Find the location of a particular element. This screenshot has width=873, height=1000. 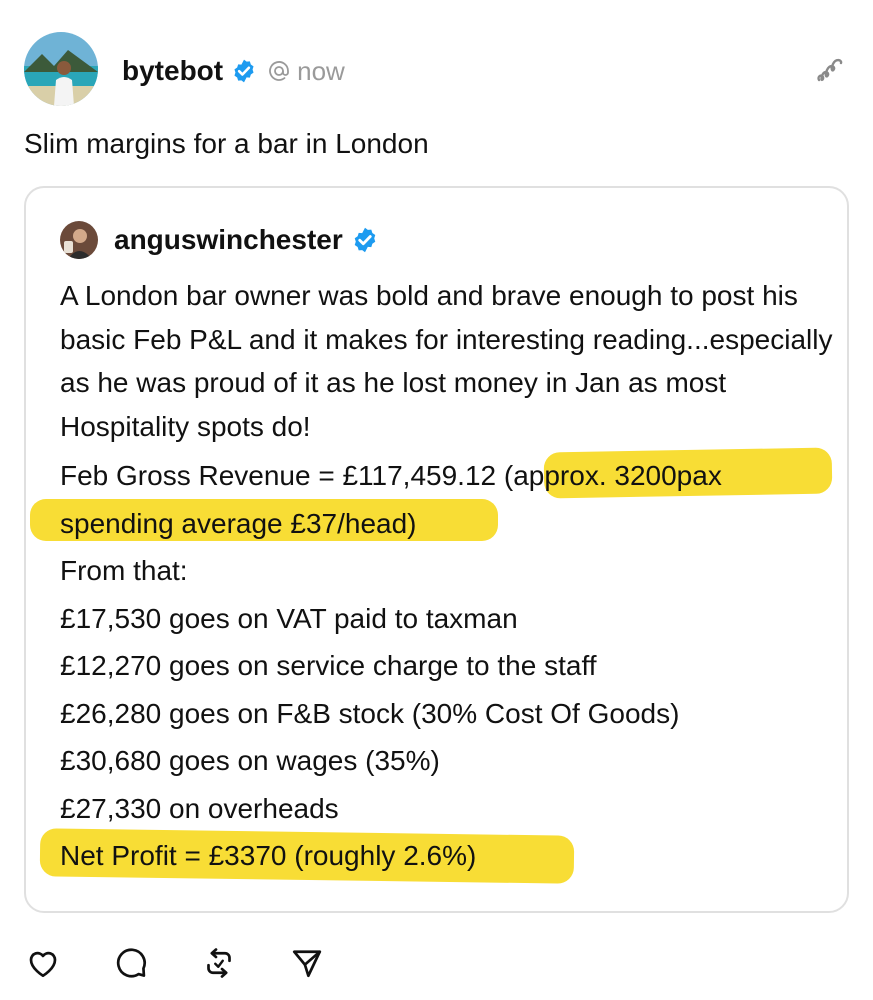

quoted-author-name: anguswinchester is located at coordinates (228, 240).